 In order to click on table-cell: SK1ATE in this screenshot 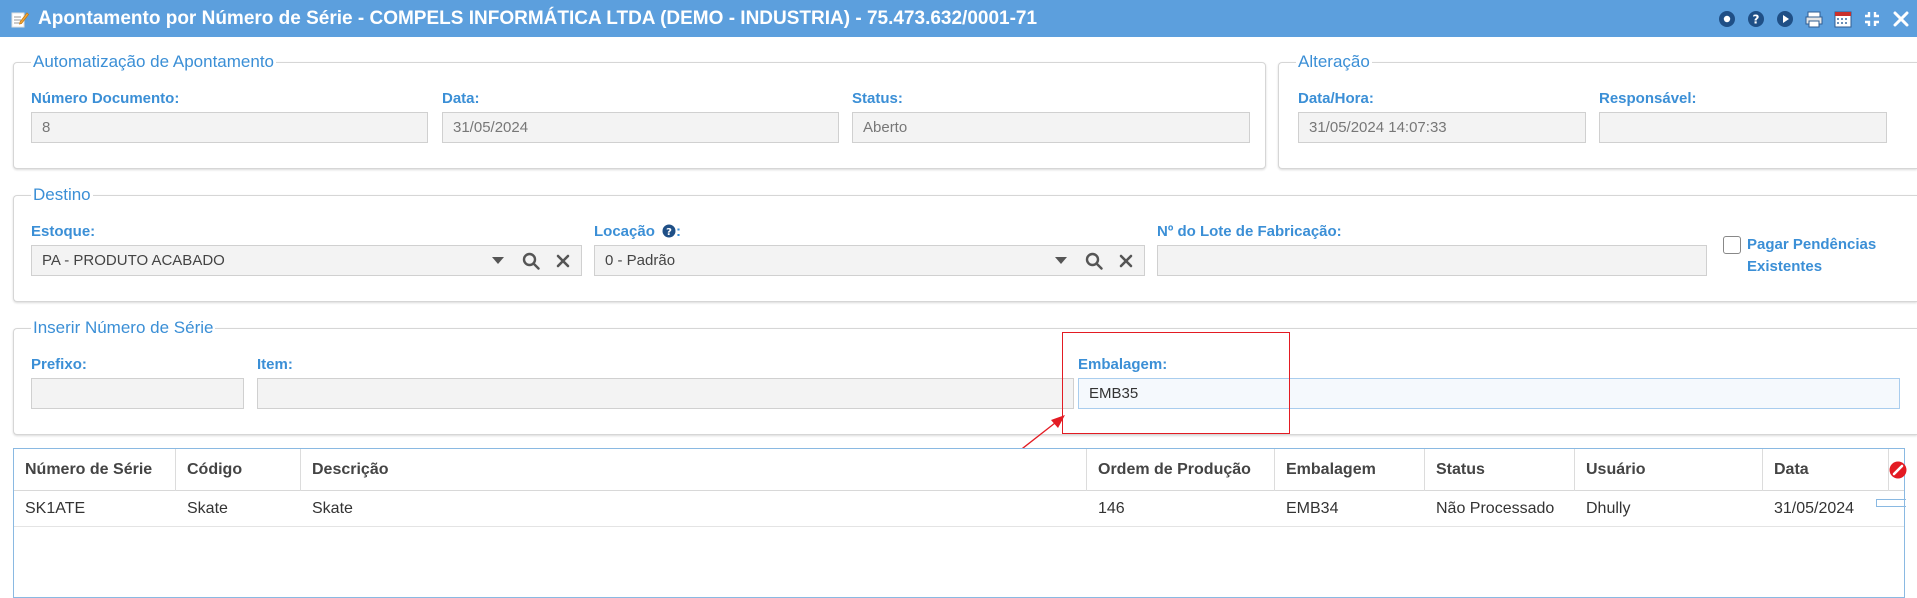, I will do `click(55, 508)`.